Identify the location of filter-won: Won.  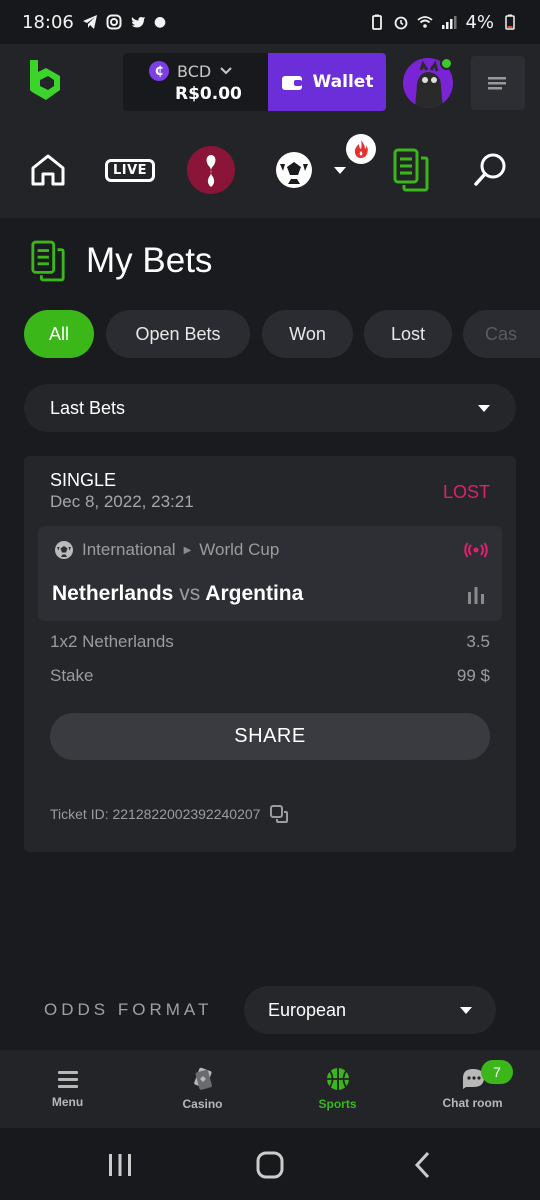
(307, 334).